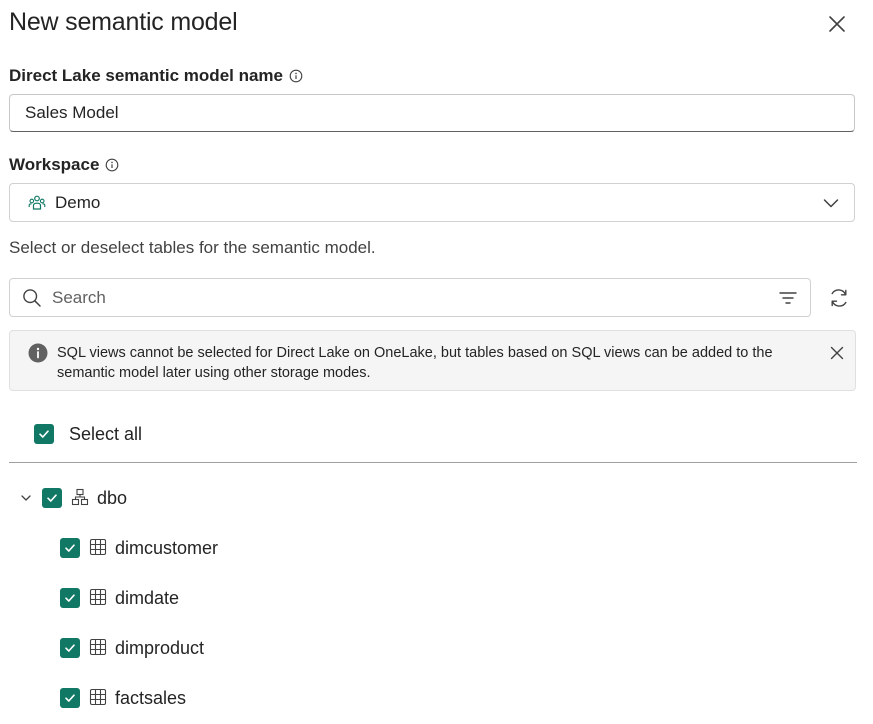  Describe the element at coordinates (80, 497) in the screenshot. I see `schema-icon` at that location.